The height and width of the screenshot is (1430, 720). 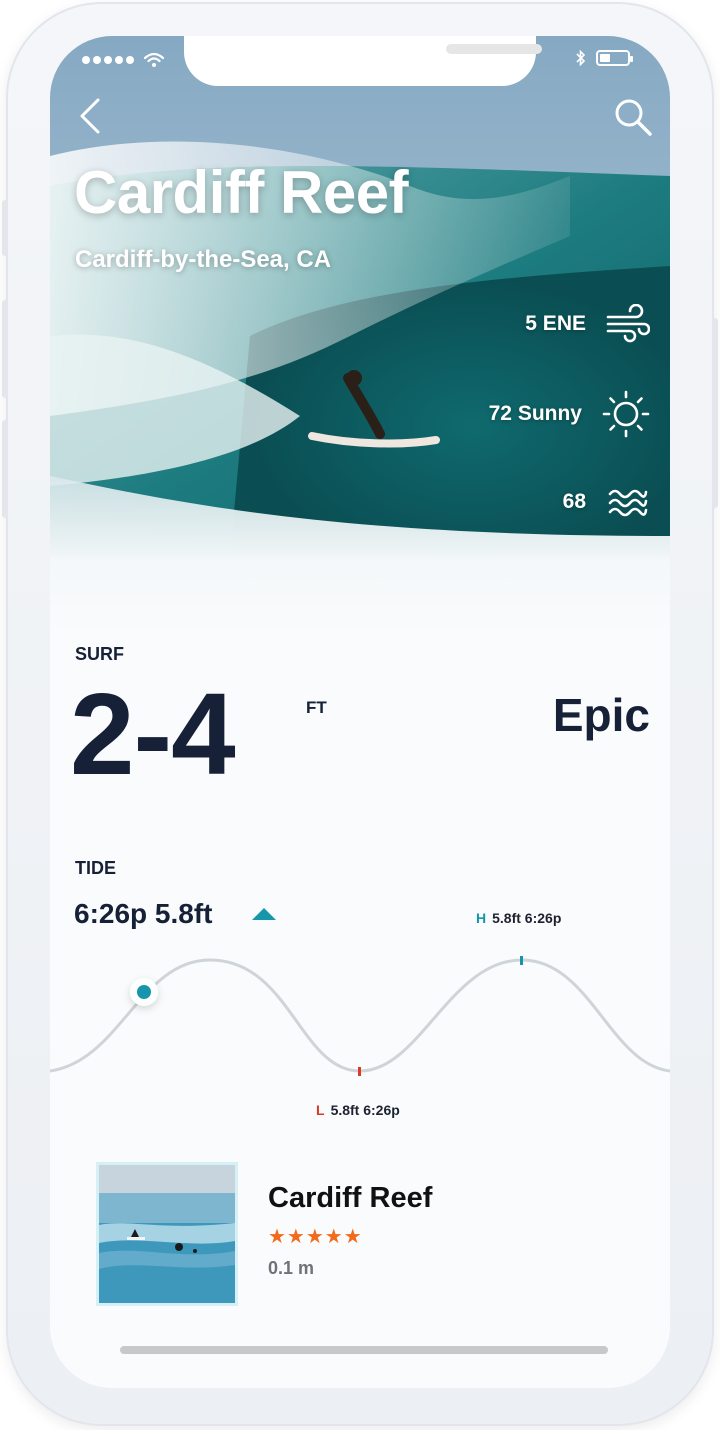 What do you see at coordinates (264, 914) in the screenshot?
I see `tide-rising-arrow-icon` at bounding box center [264, 914].